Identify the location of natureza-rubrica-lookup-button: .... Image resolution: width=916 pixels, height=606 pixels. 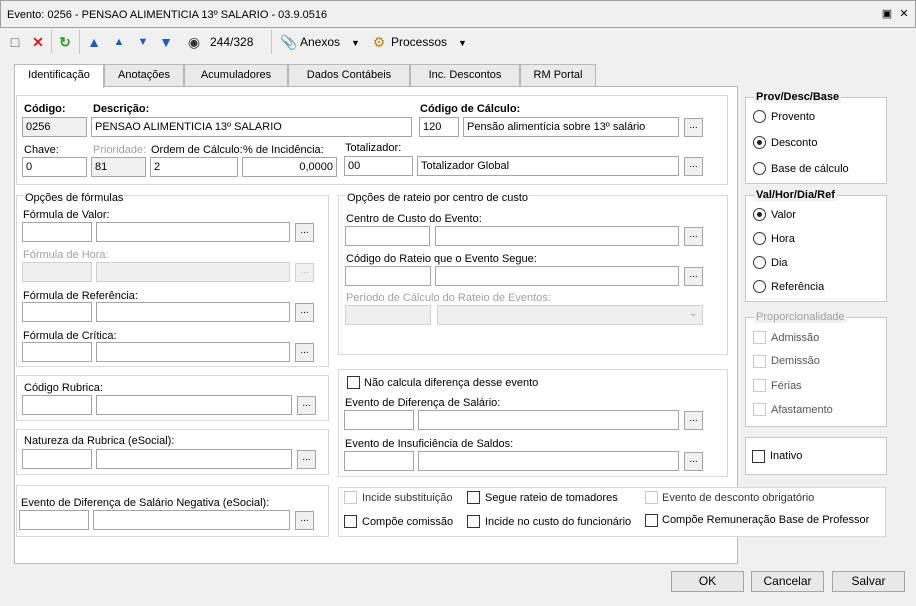
(306, 459).